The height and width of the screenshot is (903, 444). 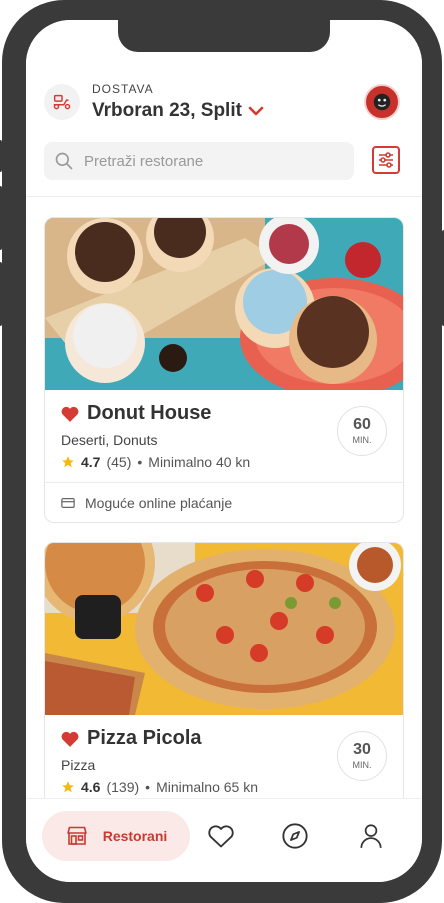 I want to click on location-label: DOSTAVA, so click(x=123, y=89).